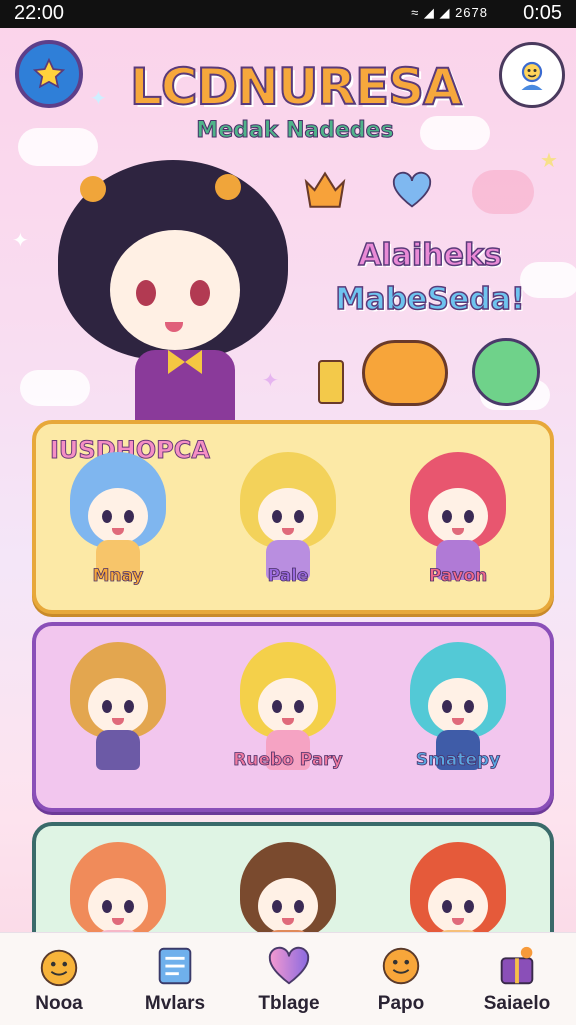  I want to click on character-card: Smatepy, so click(458, 713).